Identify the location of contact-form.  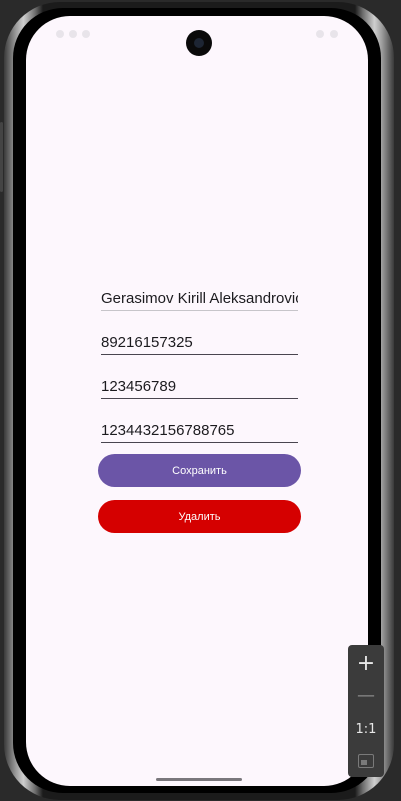
(199, 366).